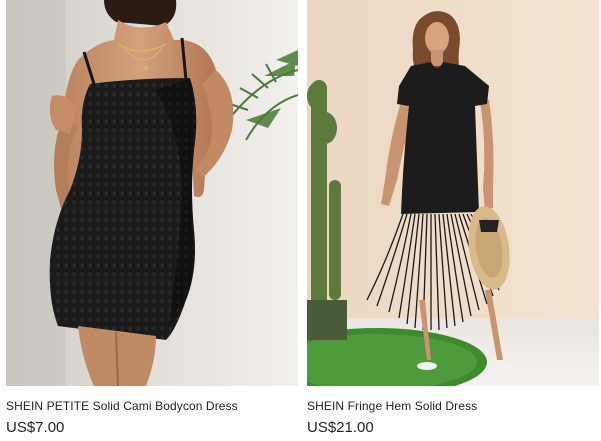 This screenshot has width=601, height=441. Describe the element at coordinates (35, 427) in the screenshot. I see `product-price: US$7.00` at that location.